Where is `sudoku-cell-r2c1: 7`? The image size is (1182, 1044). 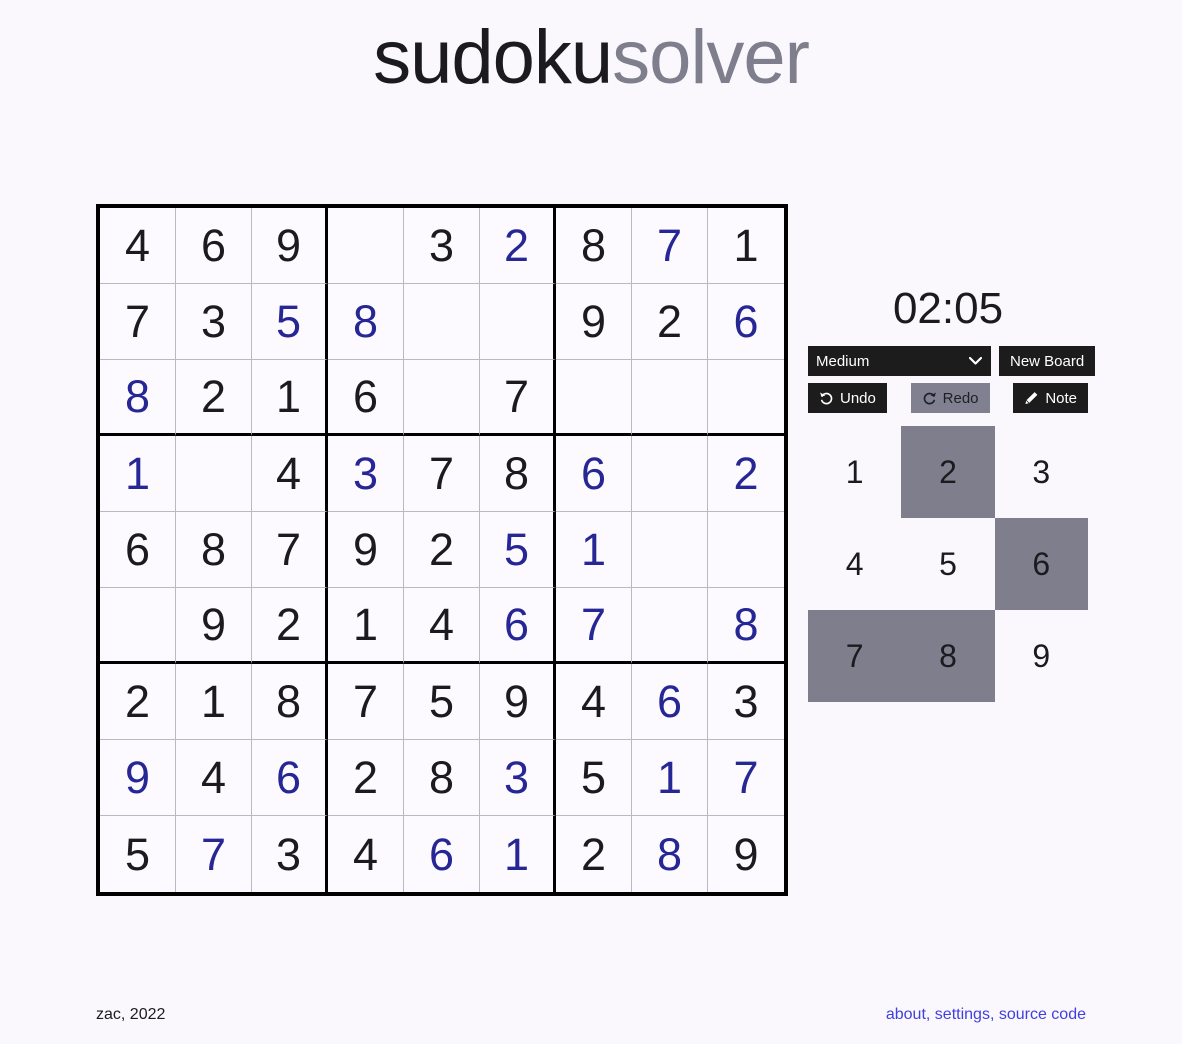 sudoku-cell-r2c1: 7 is located at coordinates (138, 322).